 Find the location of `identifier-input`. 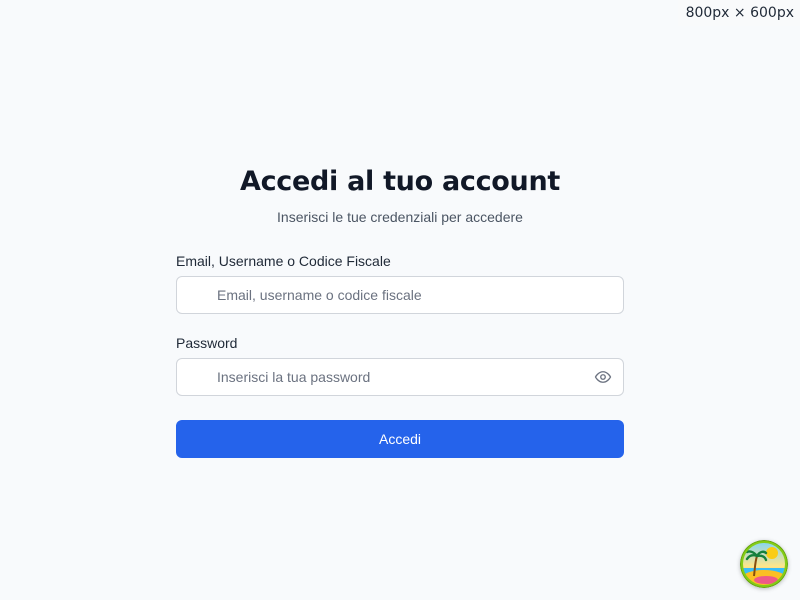

identifier-input is located at coordinates (400, 295).